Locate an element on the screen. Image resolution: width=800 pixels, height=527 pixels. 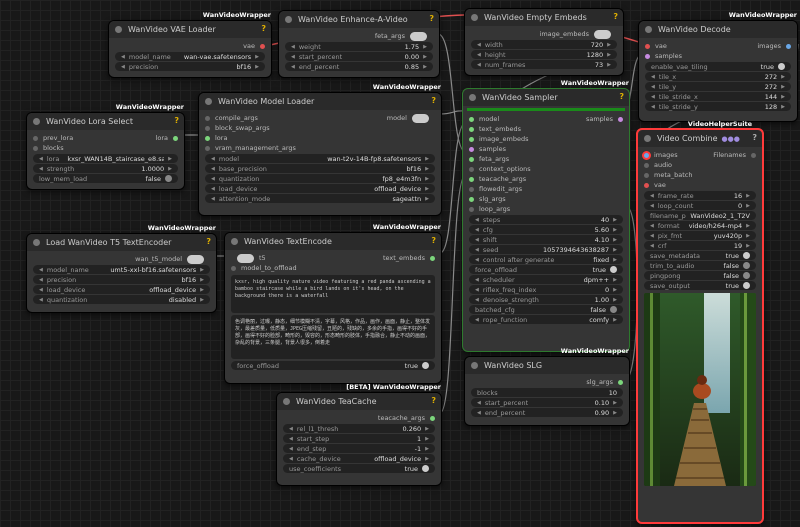
widget-model-name: ◀ model_name umt5-xxl-bf16.safetensors ▶ is located at coordinates (121, 269).